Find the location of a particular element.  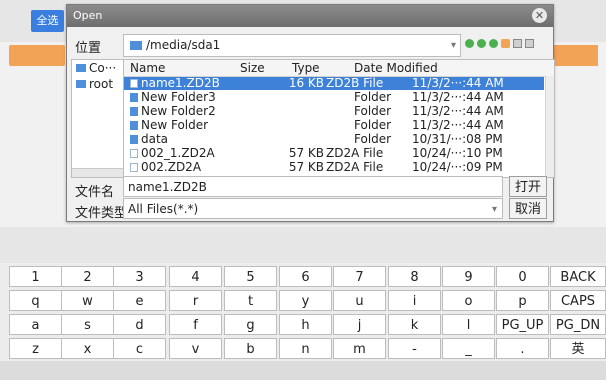

key-2-10: PG_DN is located at coordinates (578, 324).